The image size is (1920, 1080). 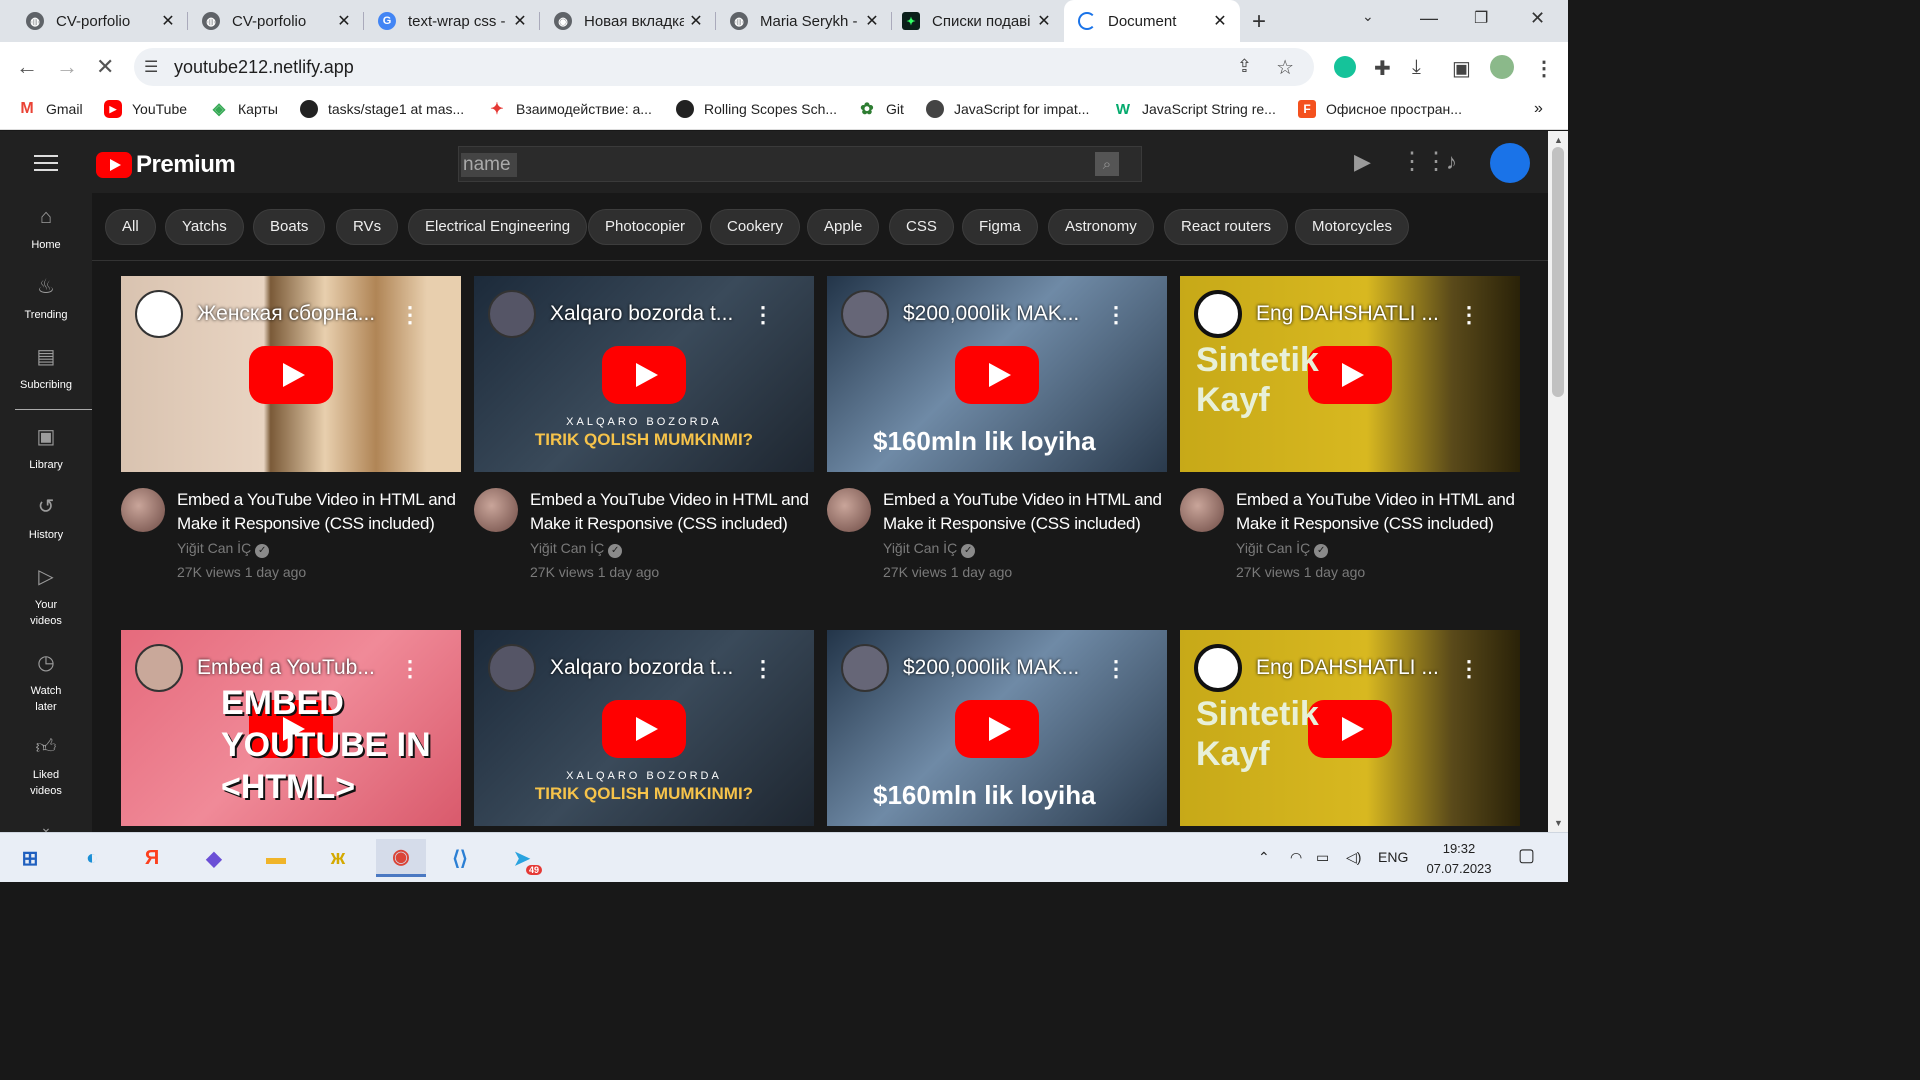 I want to click on menu-kebab-icon: ⋮, so click(x=1544, y=68).